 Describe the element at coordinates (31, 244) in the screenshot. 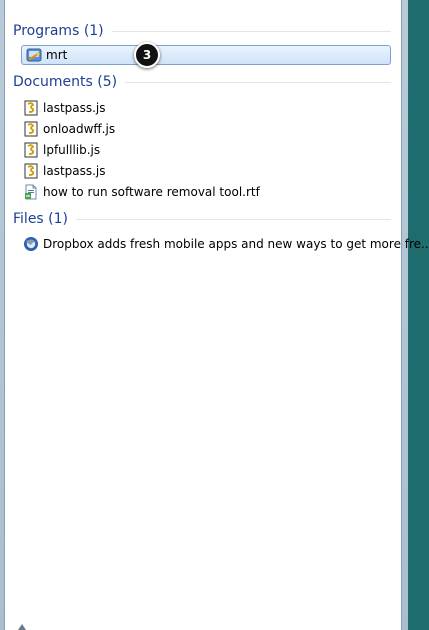

I see `thunderbird-mail-icon` at that location.